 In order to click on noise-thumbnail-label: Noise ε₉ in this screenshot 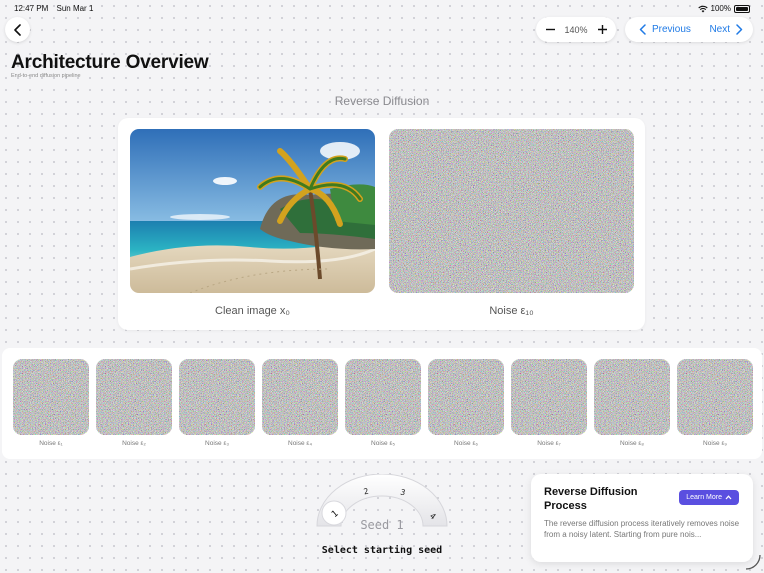, I will do `click(715, 443)`.